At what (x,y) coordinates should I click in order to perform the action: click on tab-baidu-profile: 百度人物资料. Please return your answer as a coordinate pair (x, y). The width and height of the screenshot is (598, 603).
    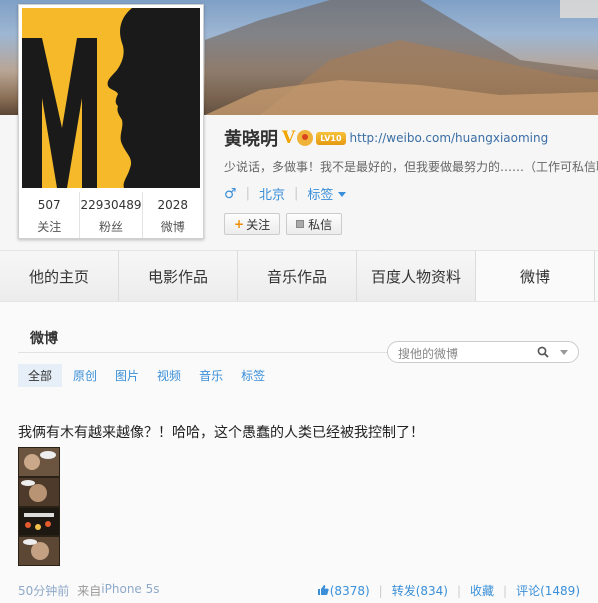
    Looking at the image, I should click on (416, 276).